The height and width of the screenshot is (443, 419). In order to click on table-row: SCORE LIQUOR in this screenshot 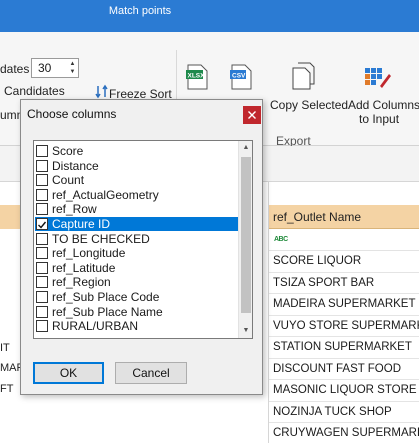, I will do `click(344, 262)`.